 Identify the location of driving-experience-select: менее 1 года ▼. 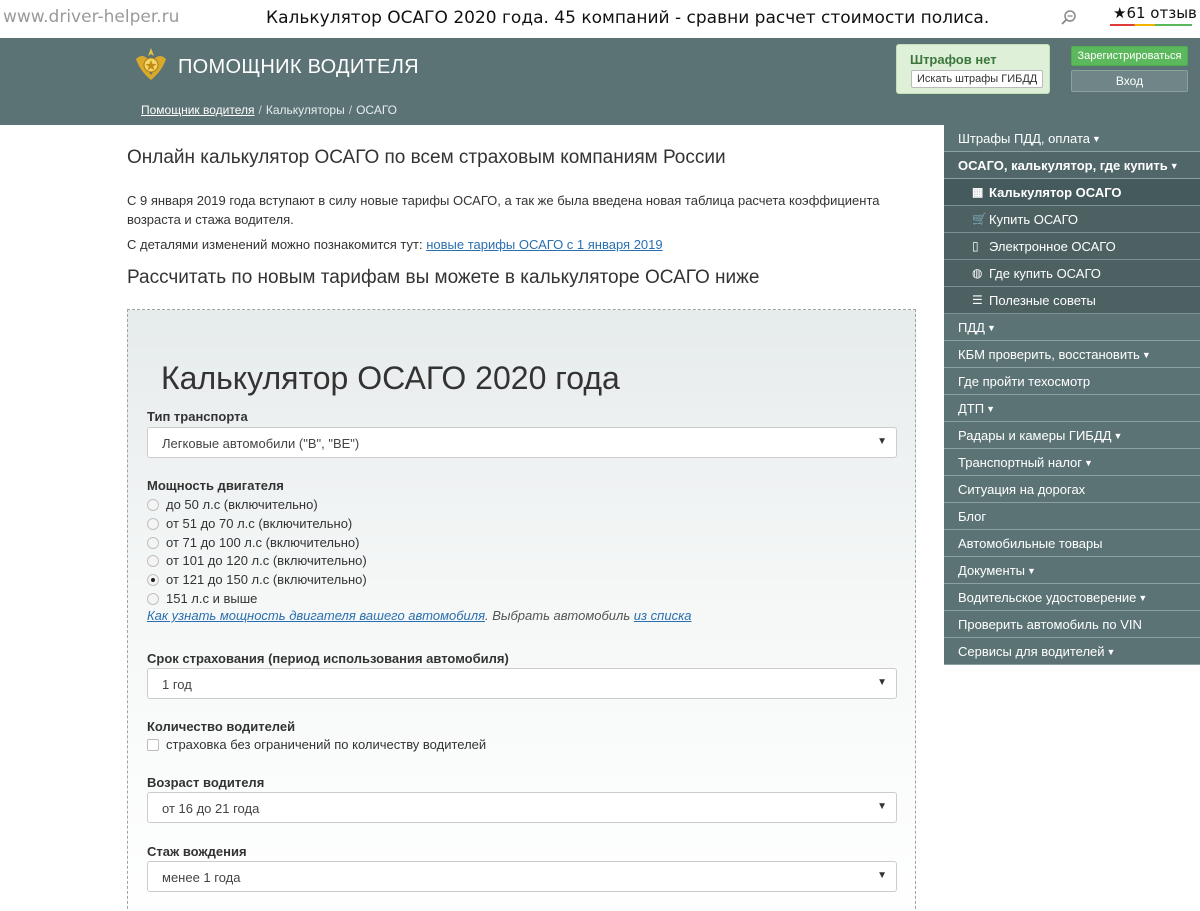
(522, 876).